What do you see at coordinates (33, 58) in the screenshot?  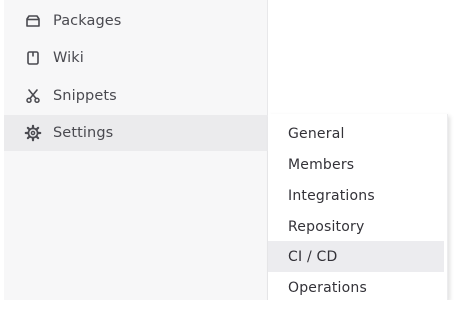 I see `book-icon` at bounding box center [33, 58].